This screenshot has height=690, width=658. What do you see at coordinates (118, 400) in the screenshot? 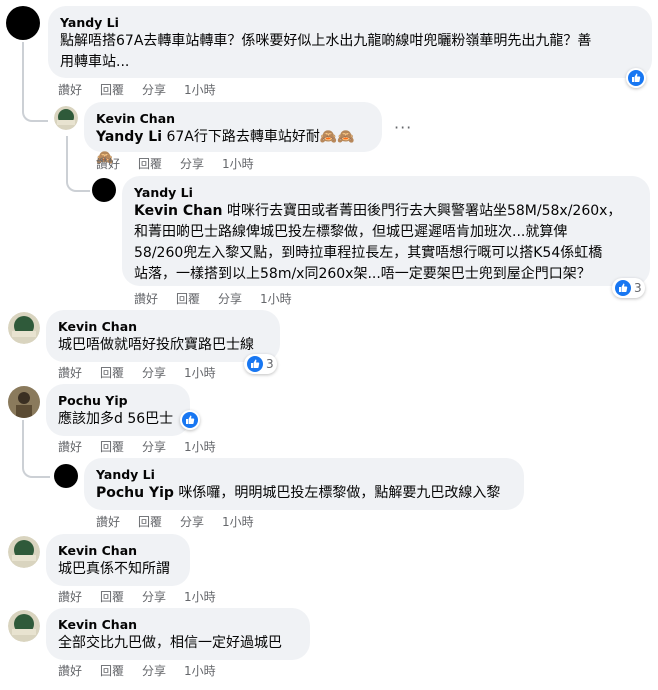
I see `comment-author: Pochu Yip` at bounding box center [118, 400].